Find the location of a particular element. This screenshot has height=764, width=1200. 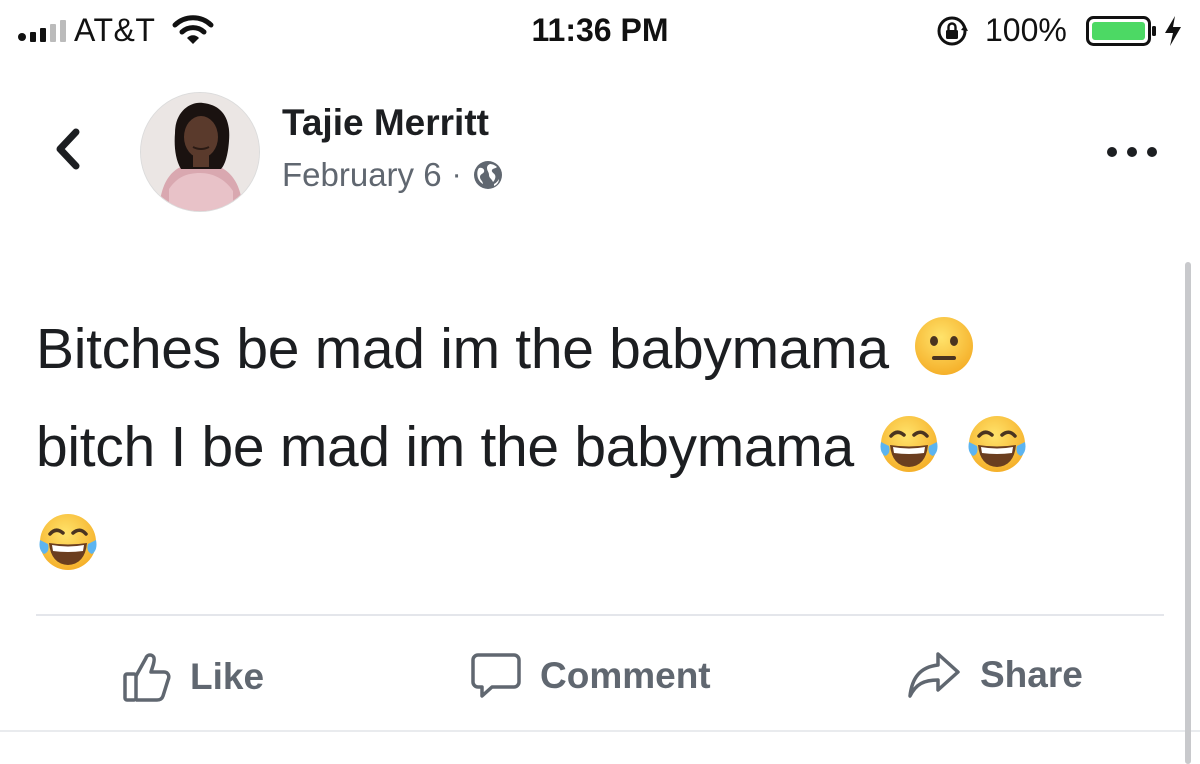

thumbs-up-icon is located at coordinates (147, 677).